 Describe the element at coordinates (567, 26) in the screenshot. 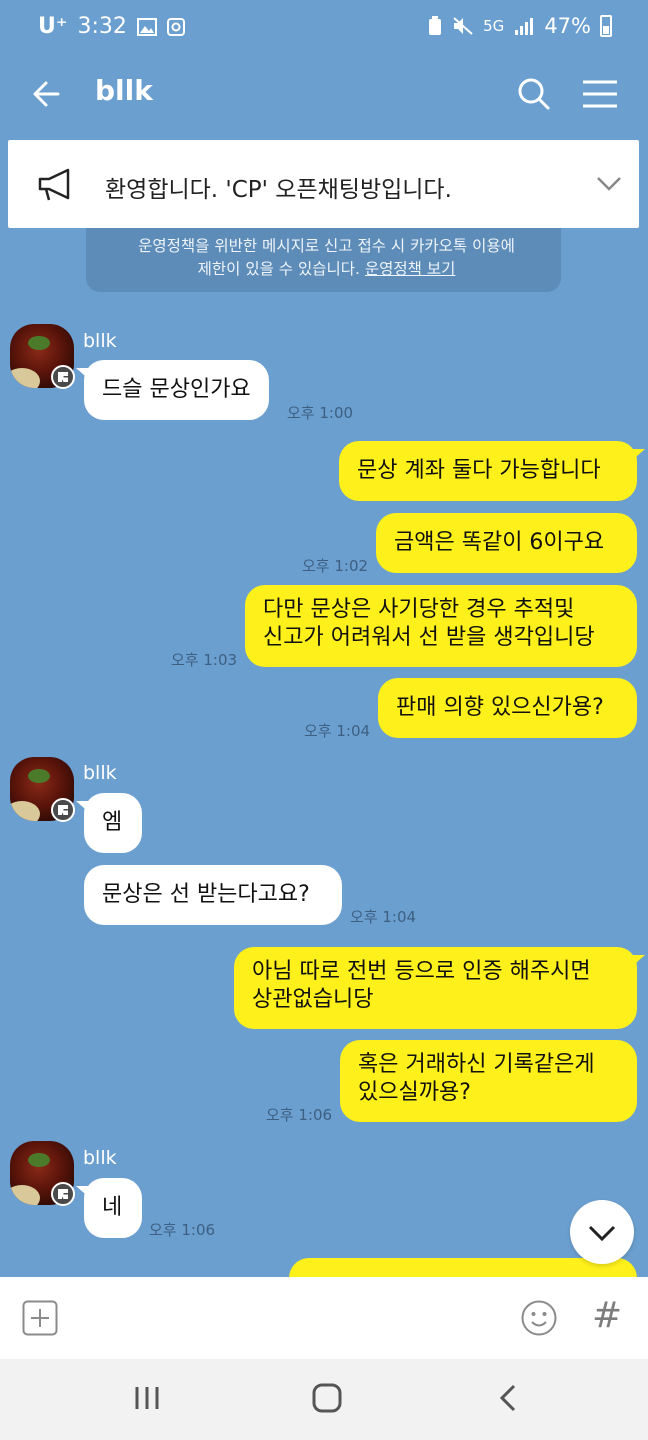

I see `battery-percent: 47%` at that location.